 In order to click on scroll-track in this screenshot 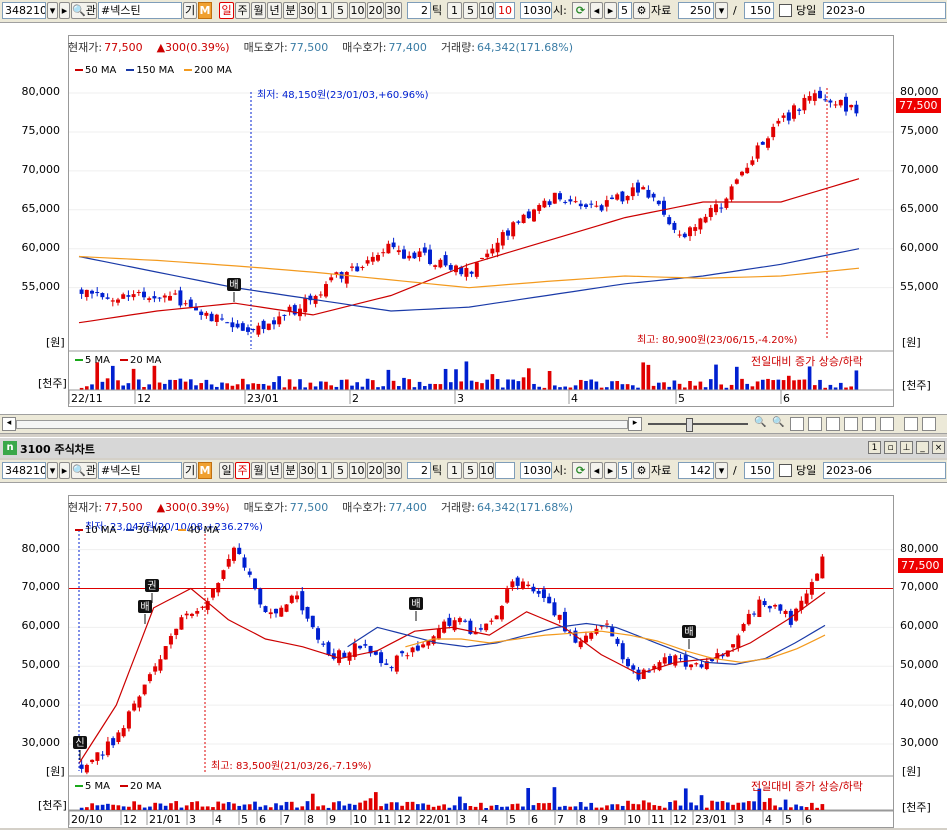, I will do `click(322, 424)`.